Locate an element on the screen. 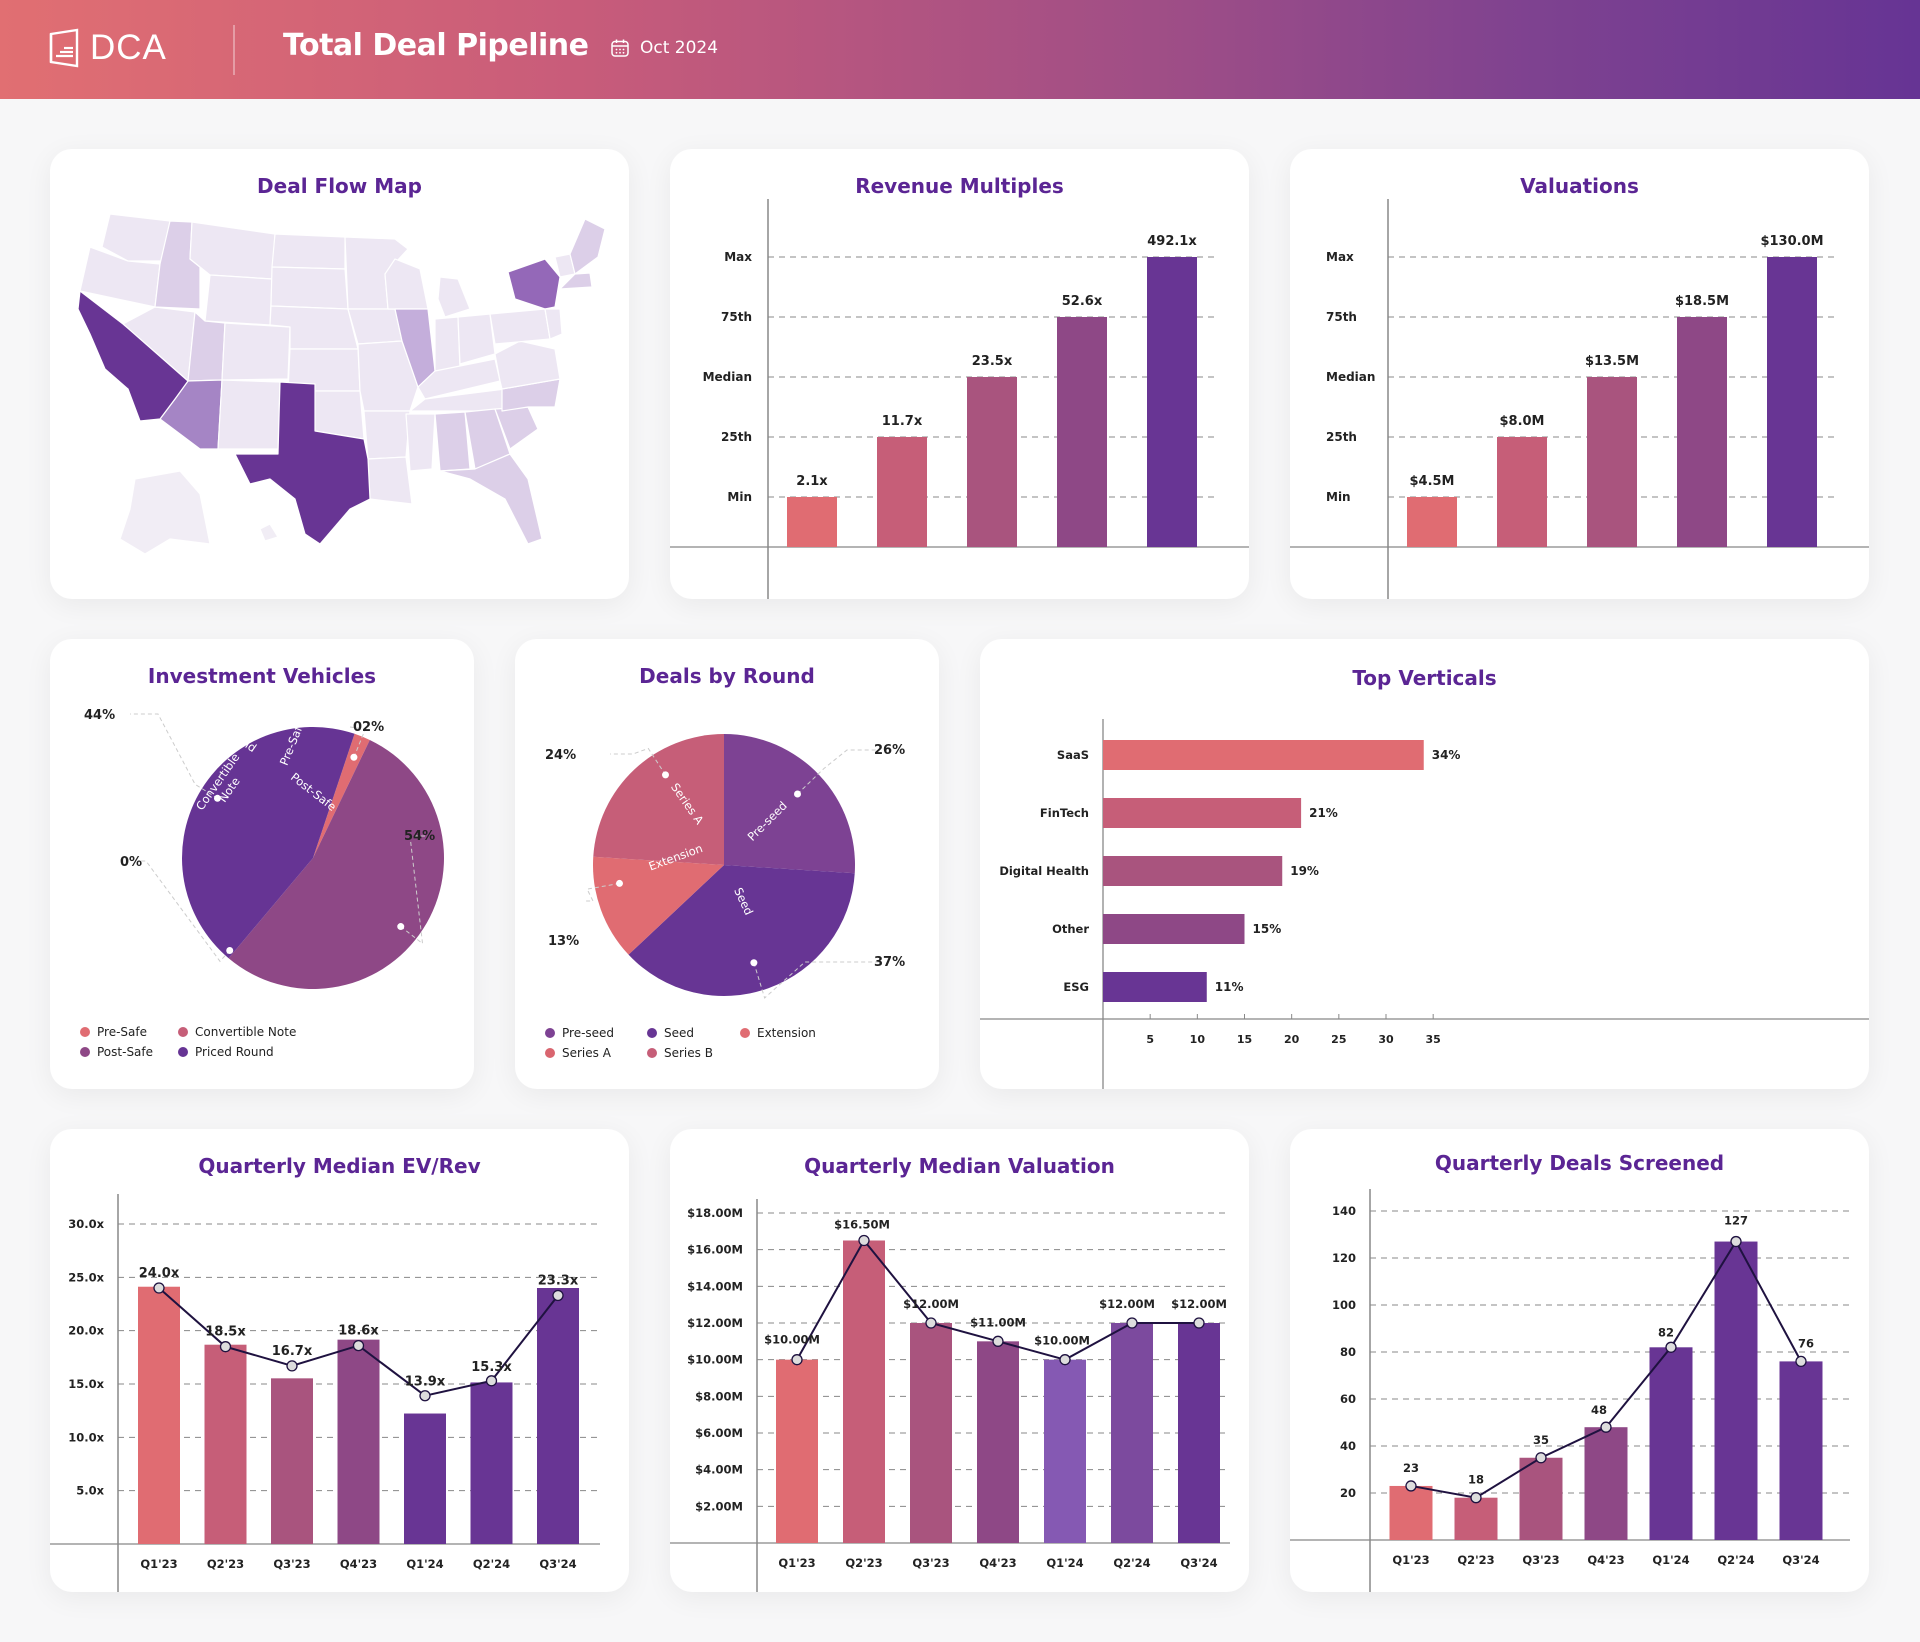 Image resolution: width=1920 pixels, height=1642 pixels. data-label: 35 is located at coordinates (1541, 1440).